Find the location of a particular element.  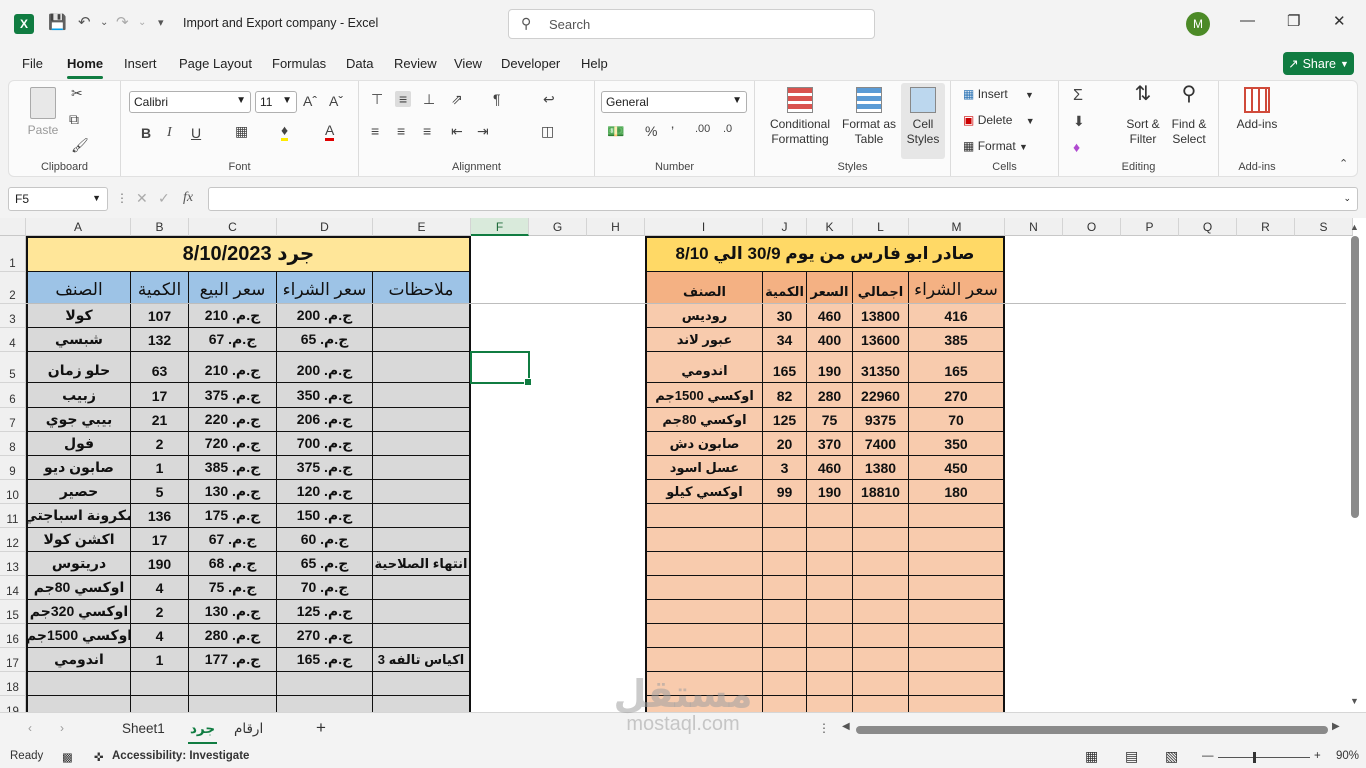

zoom-slider-thumb is located at coordinates (1254, 757).